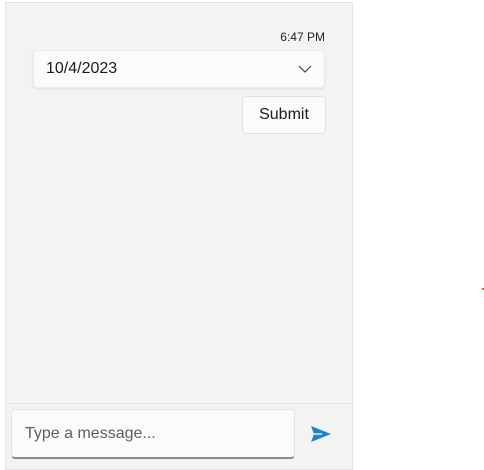 This screenshot has width=484, height=470. I want to click on message-timestamp: 6:47 PM, so click(302, 37).